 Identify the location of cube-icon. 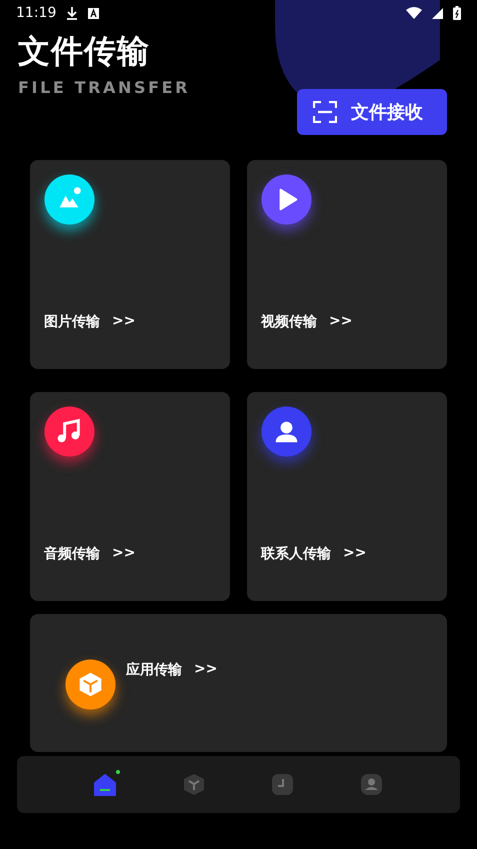
(194, 784).